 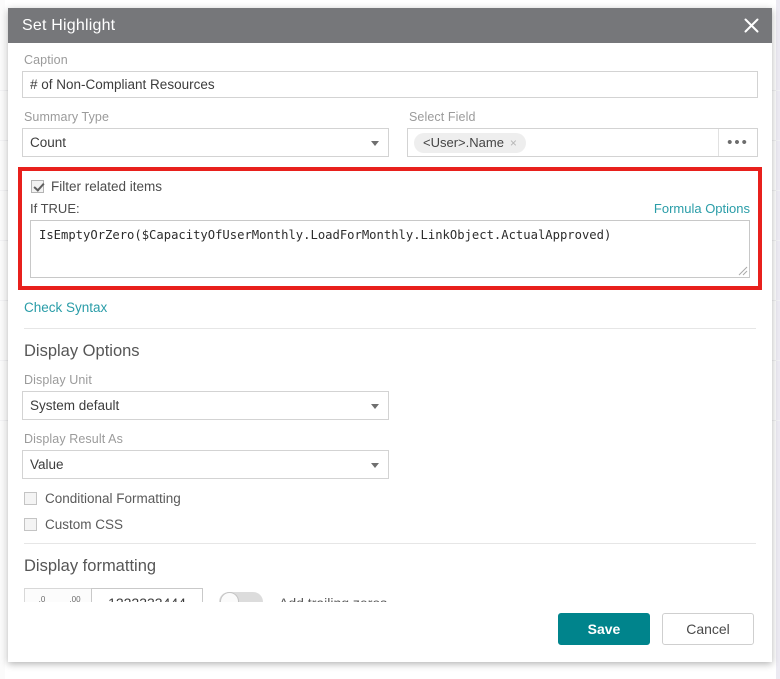 I want to click on svg-text: .00, so click(x=75, y=599).